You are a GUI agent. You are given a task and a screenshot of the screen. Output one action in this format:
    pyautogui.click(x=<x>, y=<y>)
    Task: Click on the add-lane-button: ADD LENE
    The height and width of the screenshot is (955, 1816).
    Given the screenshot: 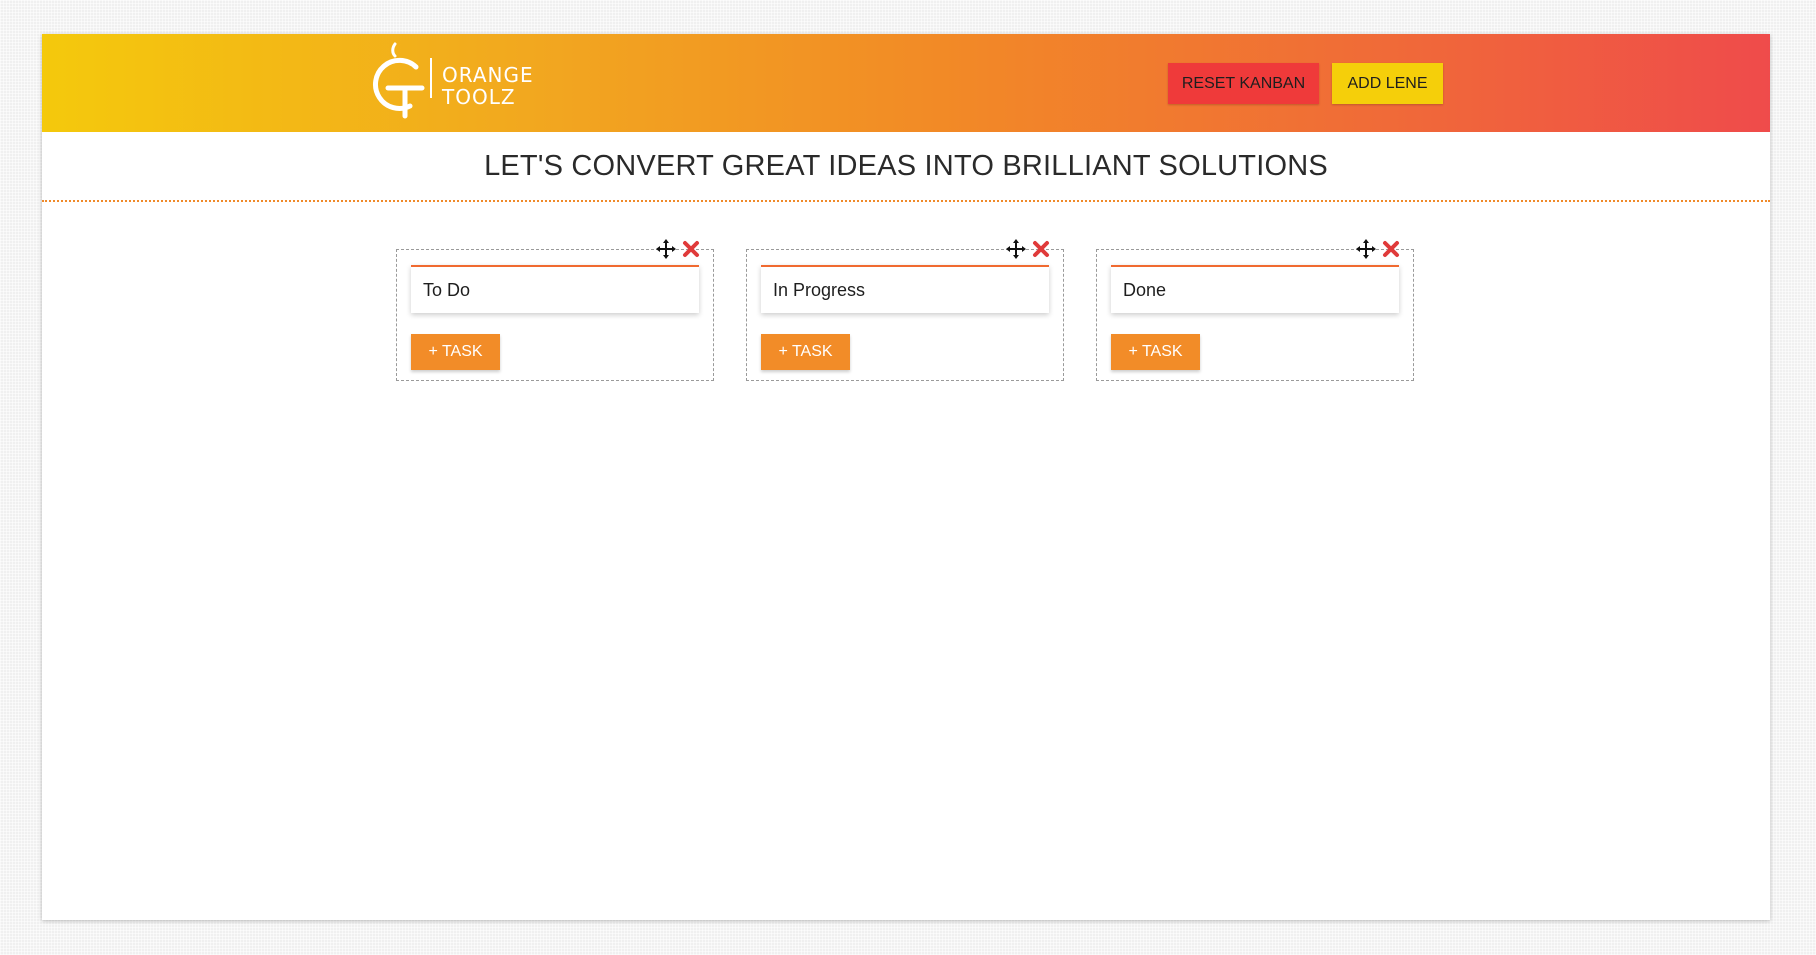 What is the action you would take?
    pyautogui.click(x=1387, y=83)
    